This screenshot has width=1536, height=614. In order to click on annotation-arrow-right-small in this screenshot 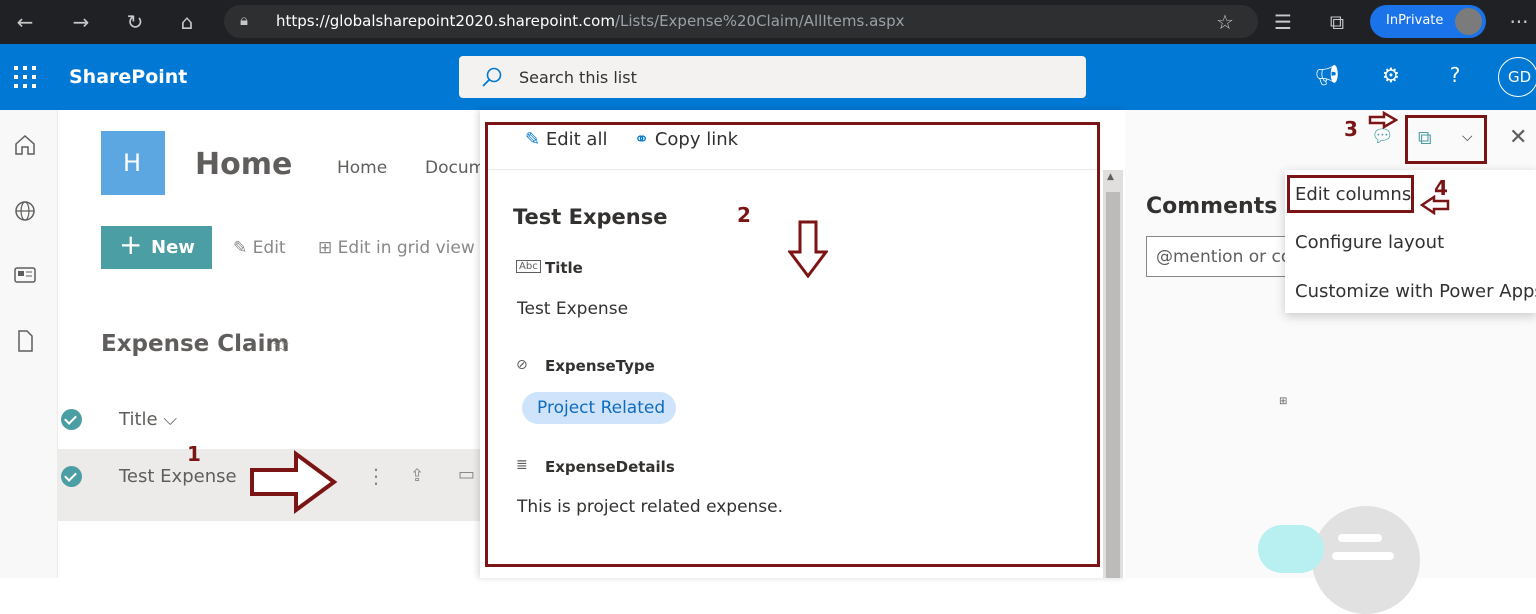, I will do `click(1383, 120)`.